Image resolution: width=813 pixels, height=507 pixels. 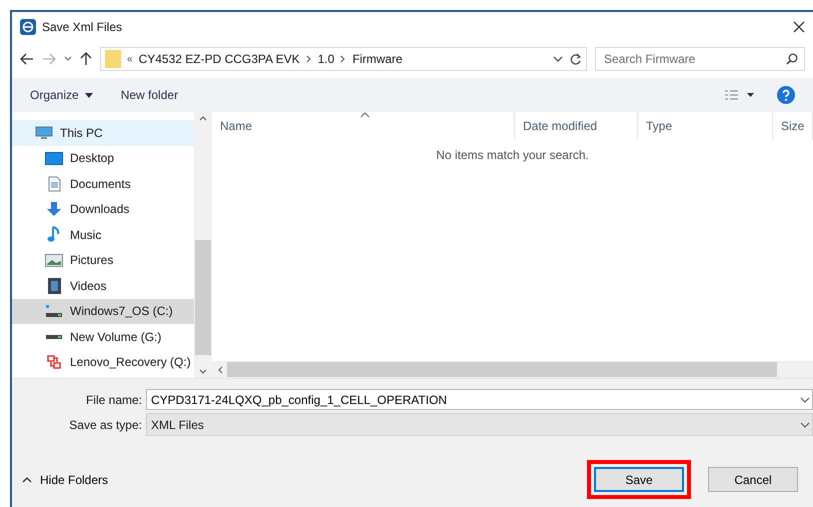 What do you see at coordinates (105, 425) in the screenshot?
I see `field-label: Save as type:` at bounding box center [105, 425].